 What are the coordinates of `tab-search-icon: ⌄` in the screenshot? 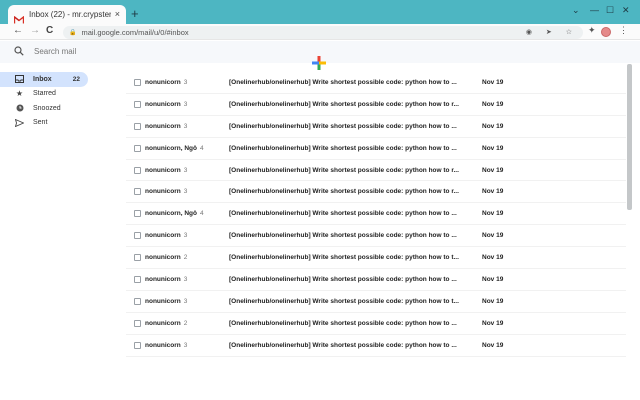 It's located at (576, 10).